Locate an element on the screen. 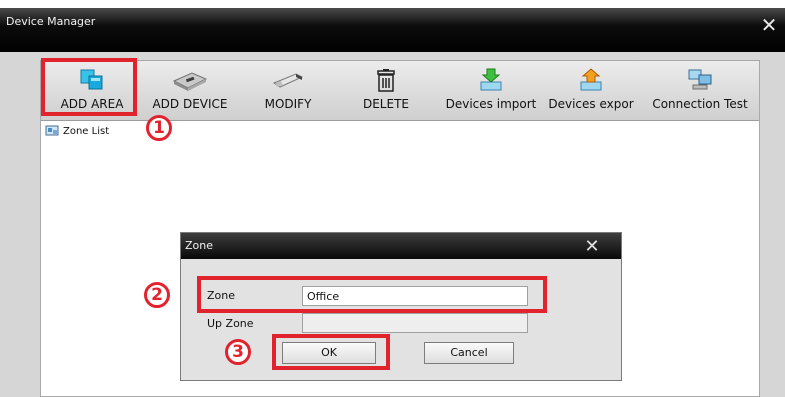 The width and height of the screenshot is (785, 397). modify-button: MODIFY is located at coordinates (288, 91).